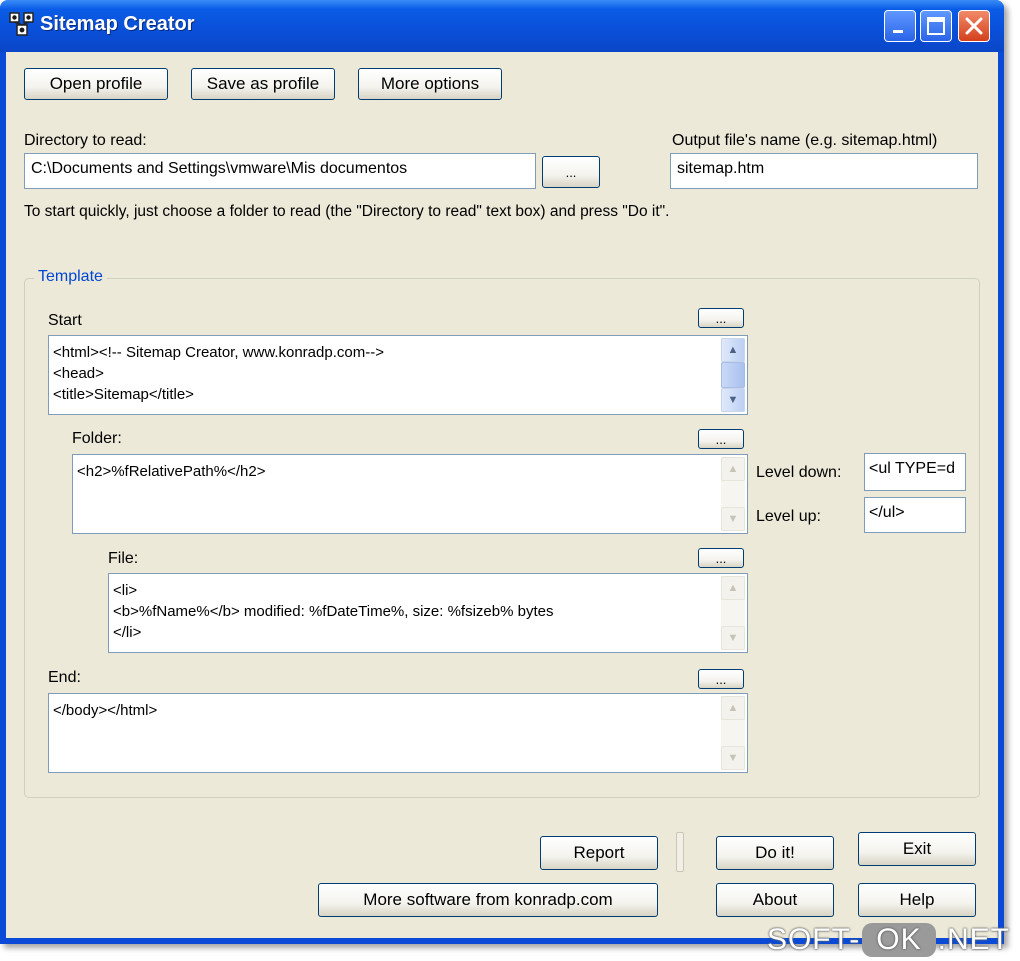 This screenshot has width=1020, height=961. I want to click on more-software-button: More software from konradp.com, so click(488, 900).